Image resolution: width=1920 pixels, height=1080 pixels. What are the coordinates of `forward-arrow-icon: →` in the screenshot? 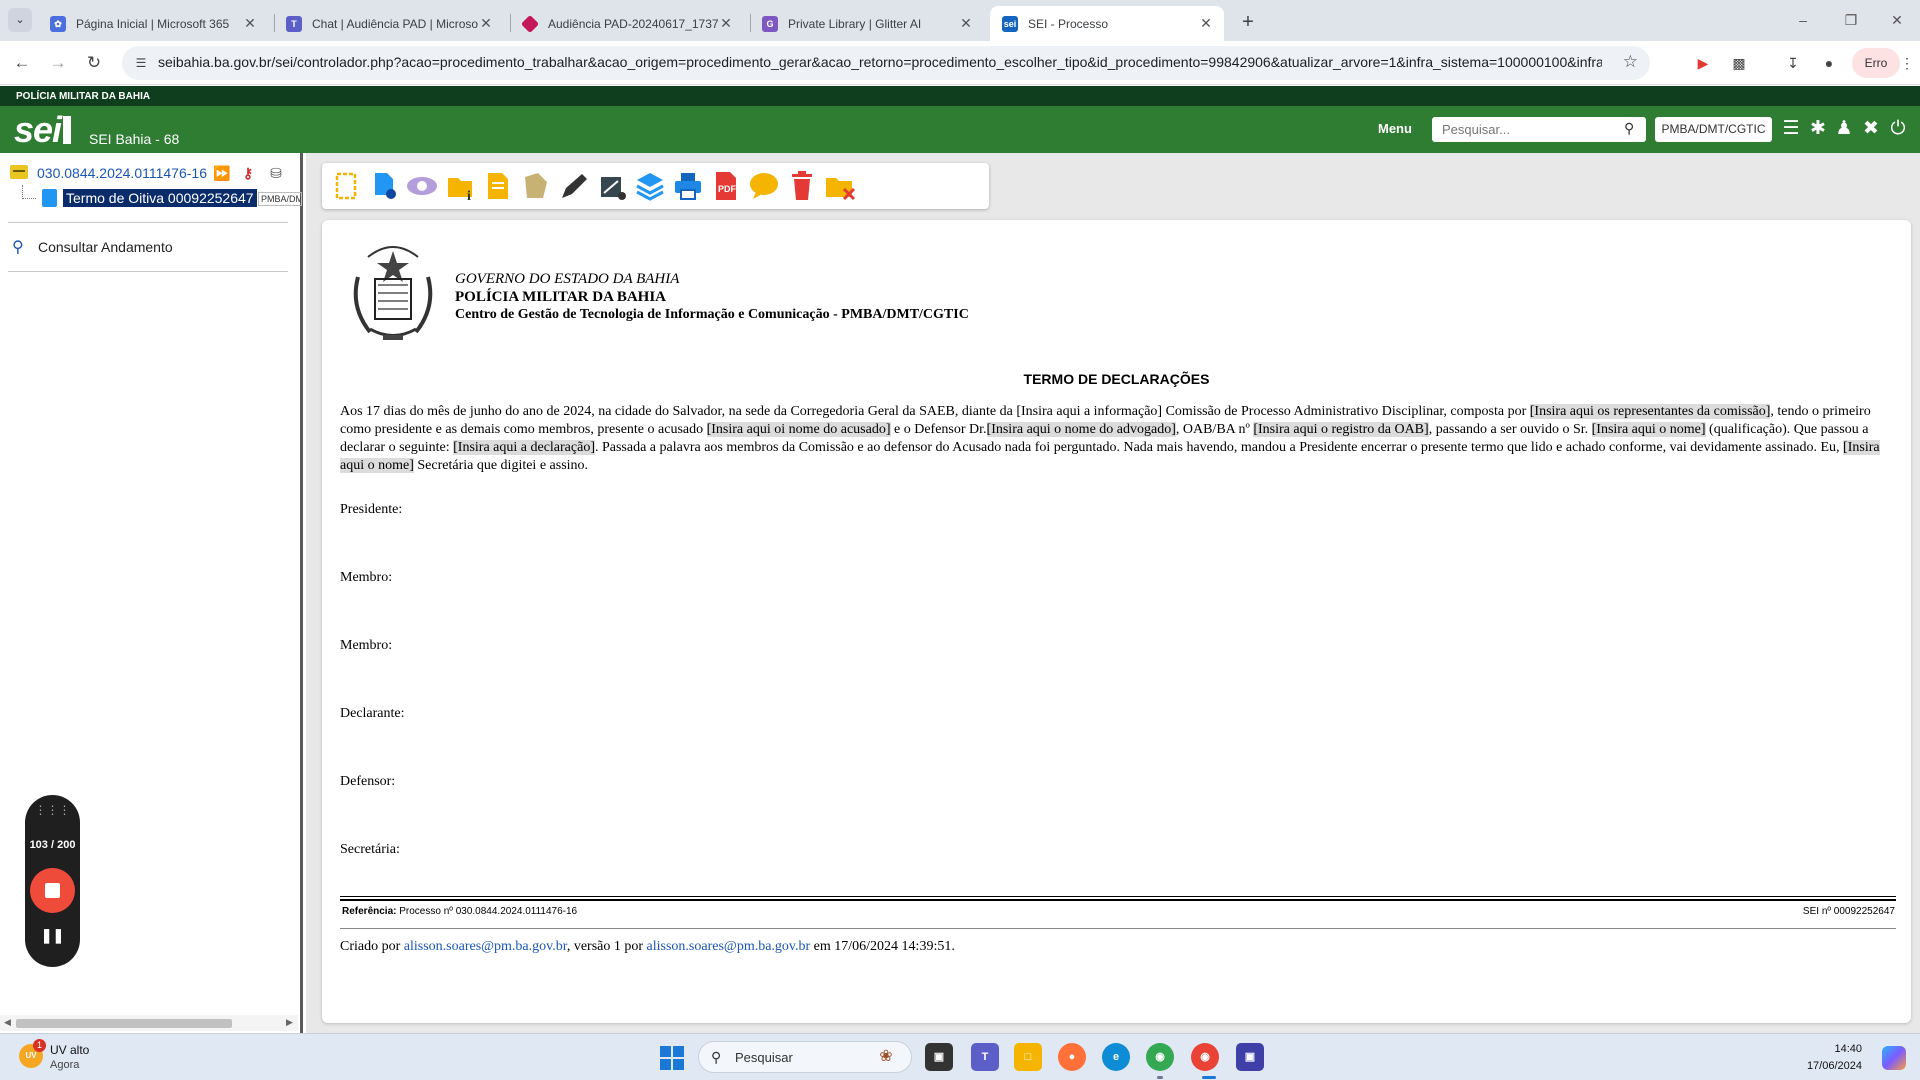 It's located at (58, 63).